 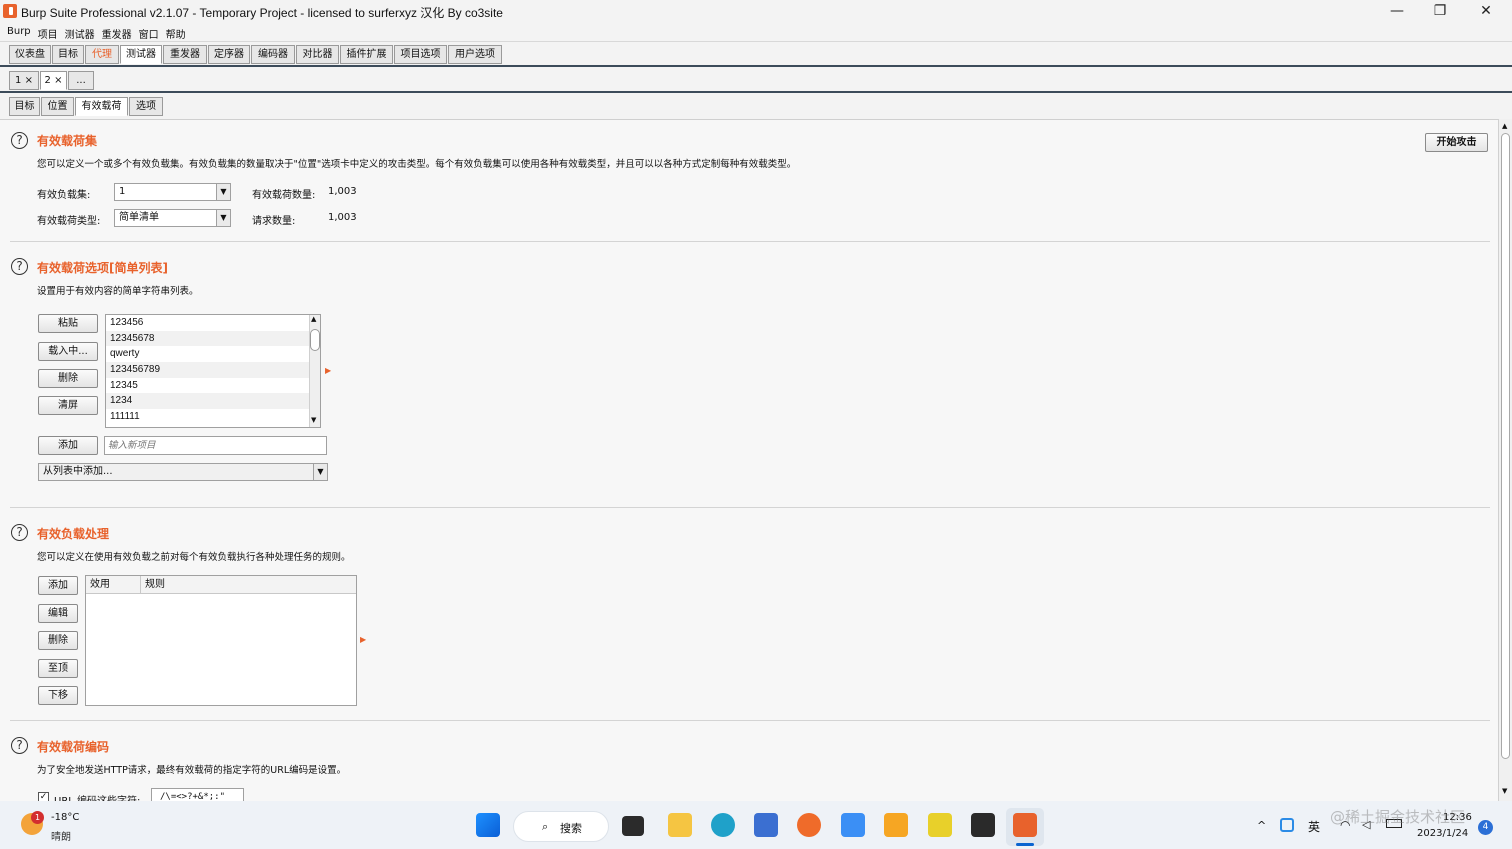 What do you see at coordinates (141, 54) in the screenshot?
I see `tab-intruder: 测试器` at bounding box center [141, 54].